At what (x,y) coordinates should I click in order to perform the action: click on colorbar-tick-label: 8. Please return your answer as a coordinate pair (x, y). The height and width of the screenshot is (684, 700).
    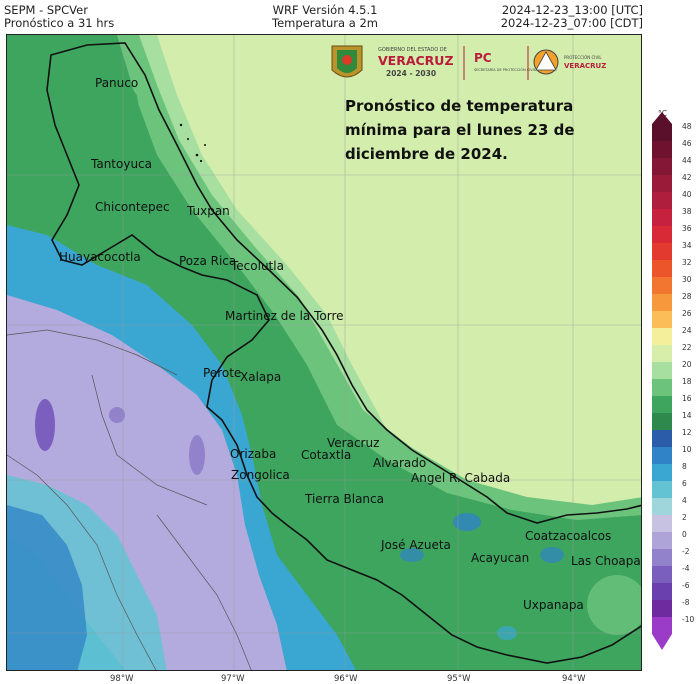
    Looking at the image, I should click on (684, 466).